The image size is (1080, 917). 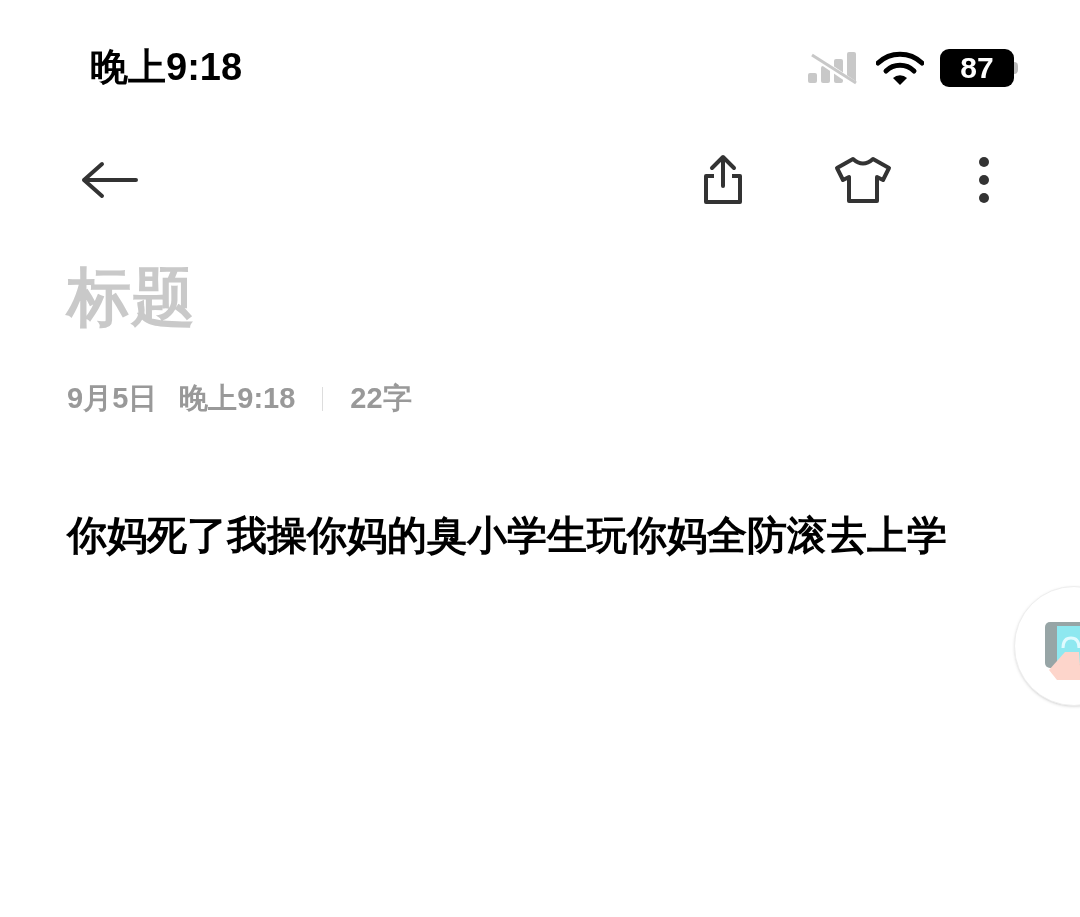 What do you see at coordinates (166, 67) in the screenshot?
I see `status-time: 晚上9:18` at bounding box center [166, 67].